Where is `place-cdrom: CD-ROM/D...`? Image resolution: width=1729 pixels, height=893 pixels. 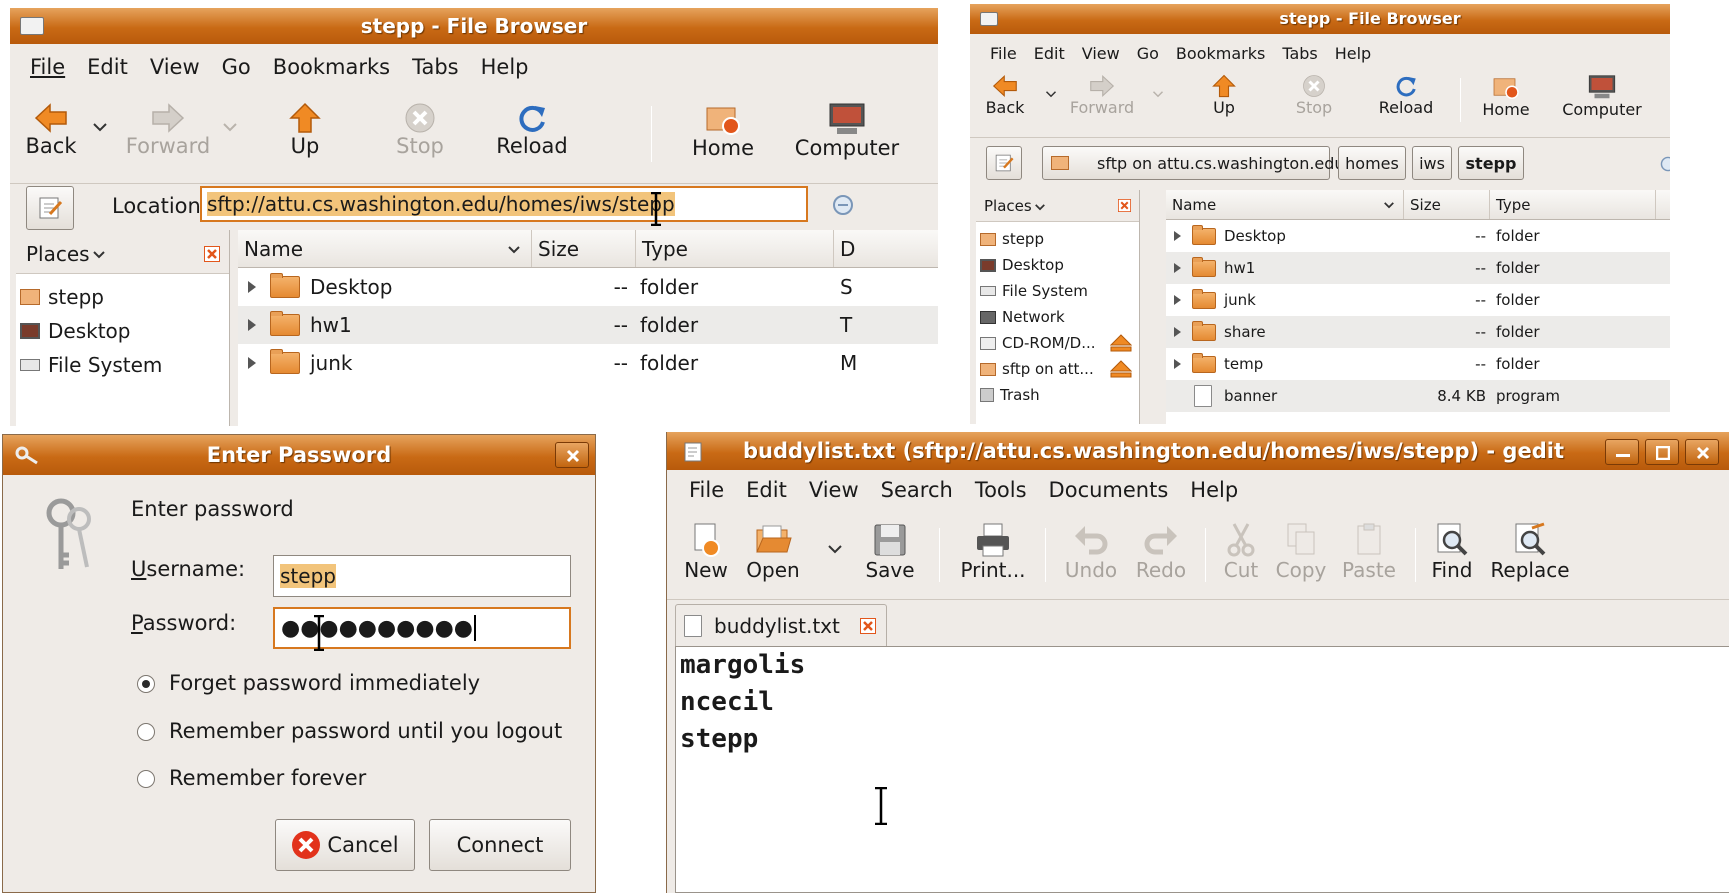
place-cdrom: CD-ROM/D... is located at coordinates (1057, 343).